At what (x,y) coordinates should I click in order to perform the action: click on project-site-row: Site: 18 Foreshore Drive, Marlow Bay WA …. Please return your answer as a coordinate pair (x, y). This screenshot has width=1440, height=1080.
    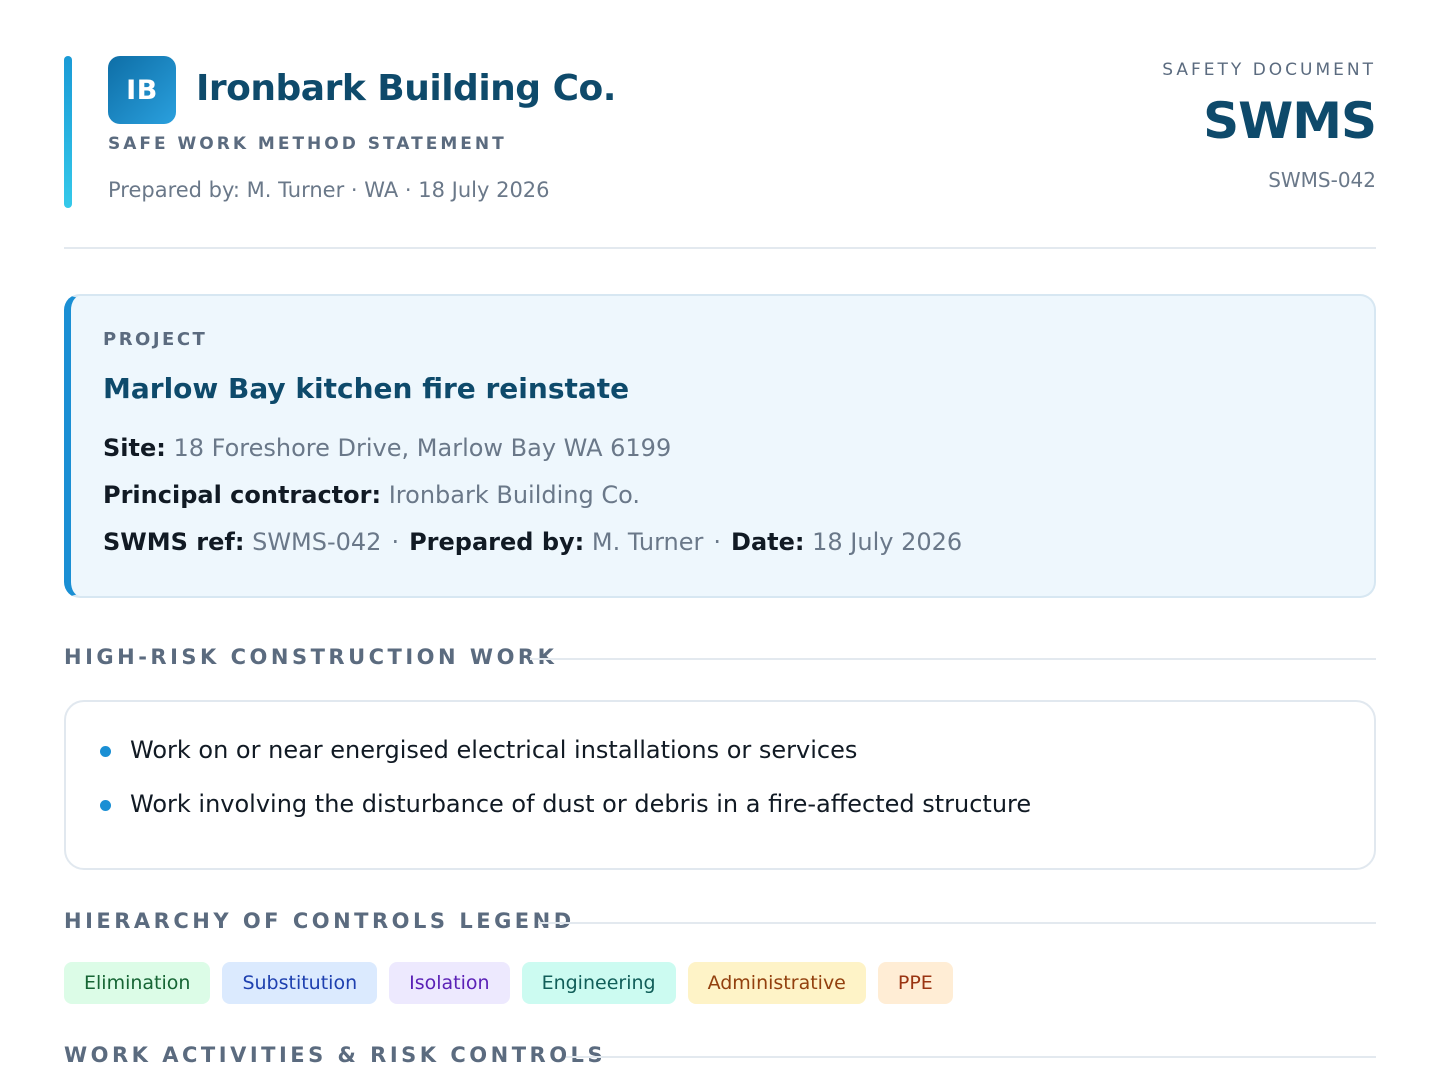
    Looking at the image, I should click on (387, 448).